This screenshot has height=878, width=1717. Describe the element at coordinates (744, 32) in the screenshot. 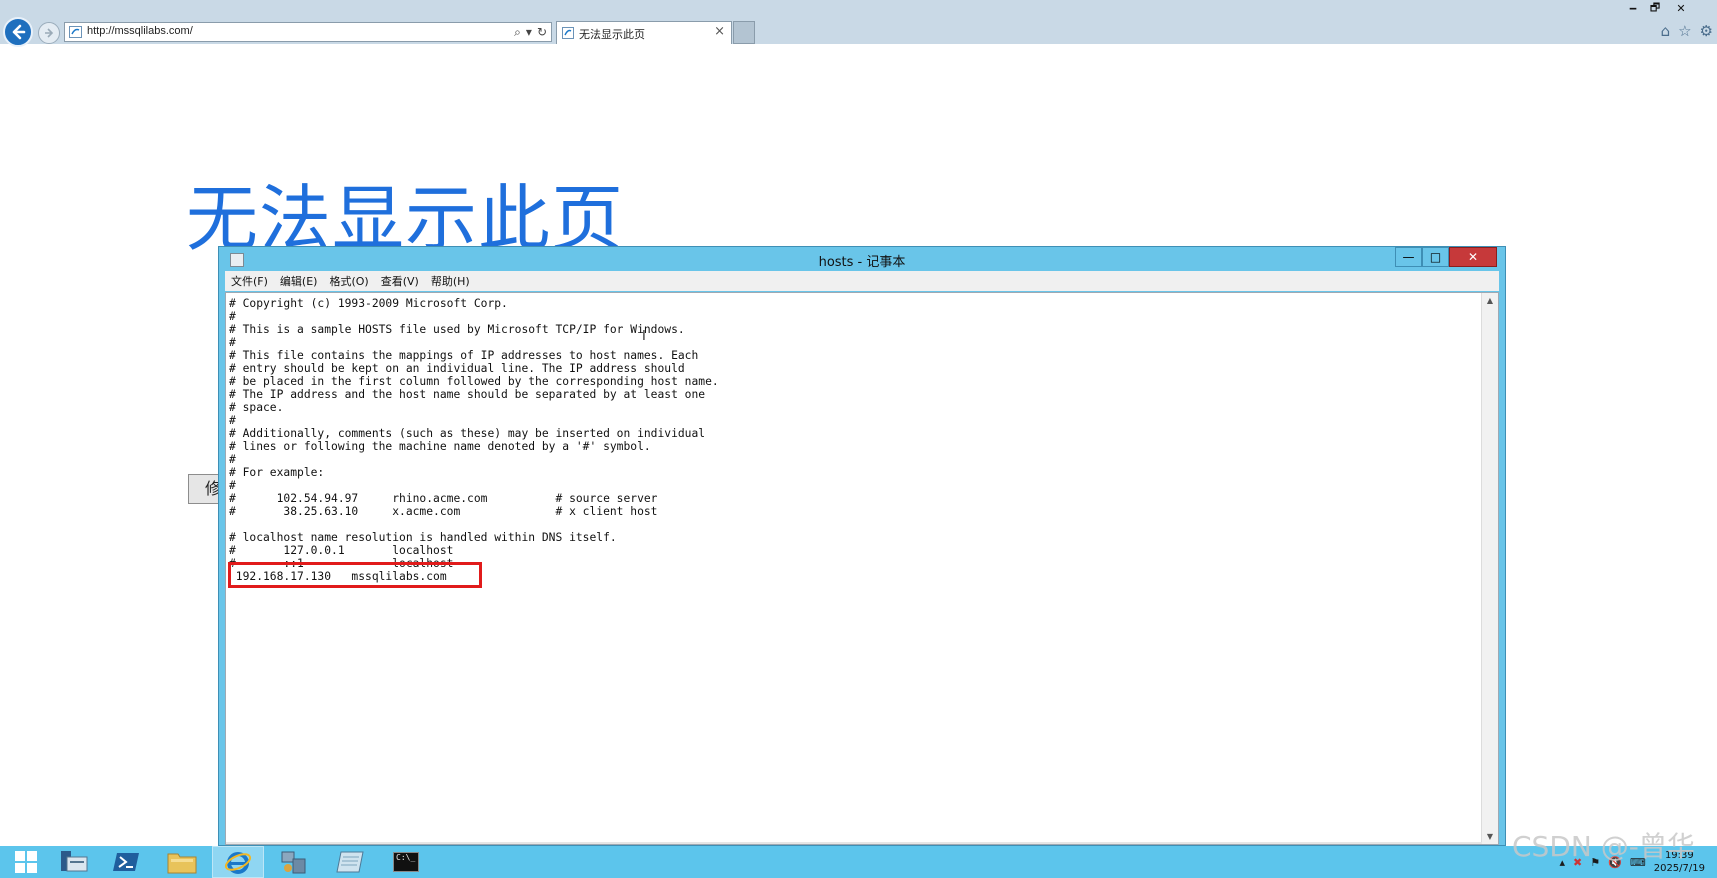

I see `new-tab-button` at that location.